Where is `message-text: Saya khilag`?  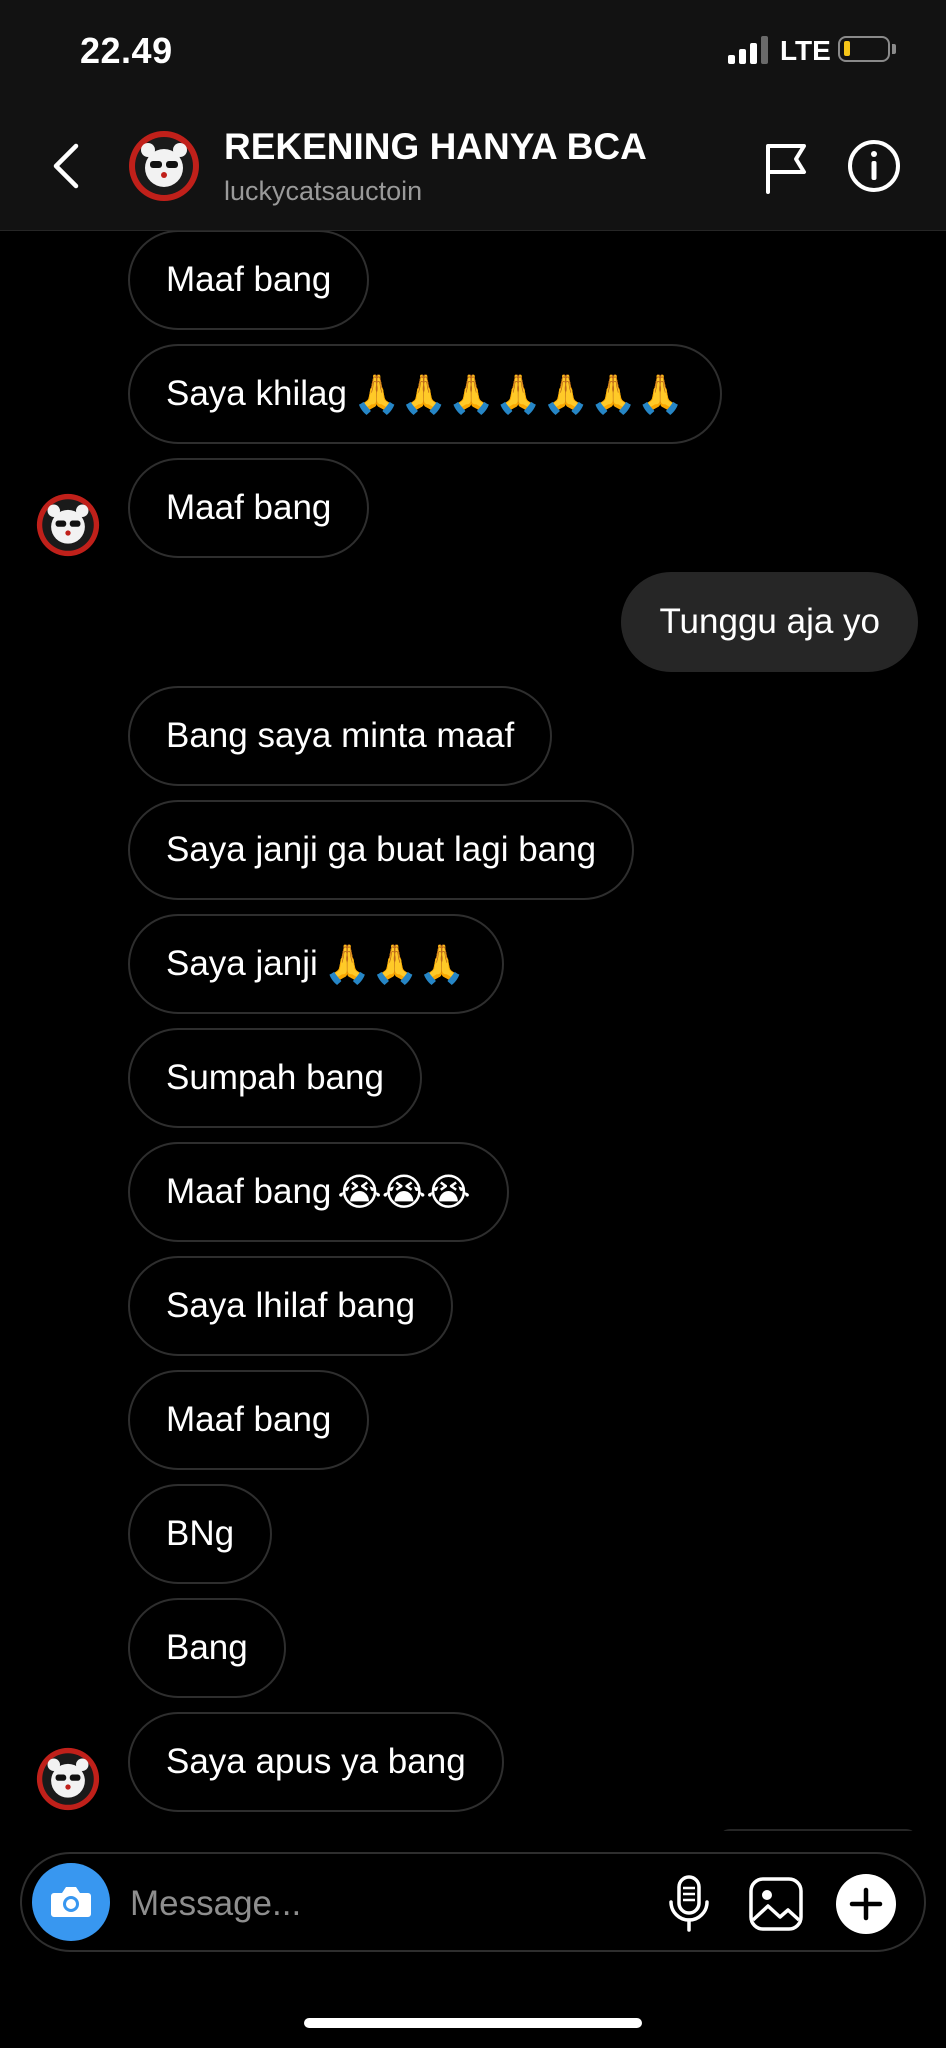
message-text: Saya khilag is located at coordinates (256, 393).